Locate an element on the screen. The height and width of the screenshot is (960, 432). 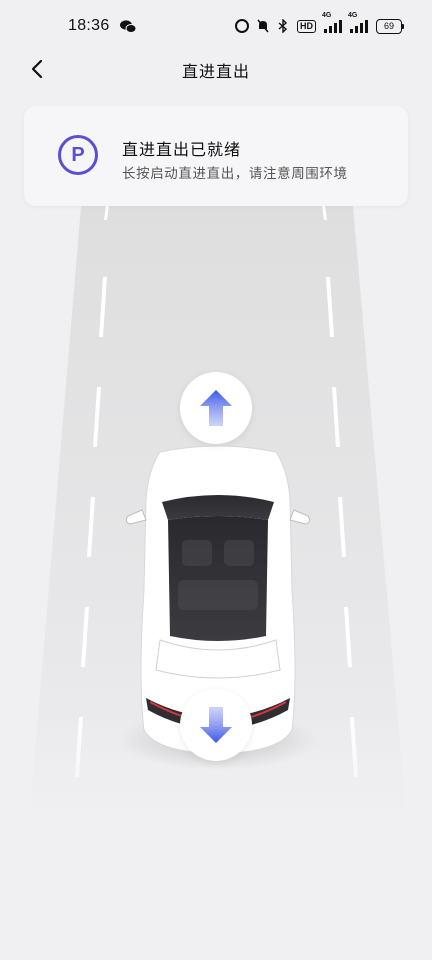
card-title: 直进直出已就绪 is located at coordinates (182, 149).